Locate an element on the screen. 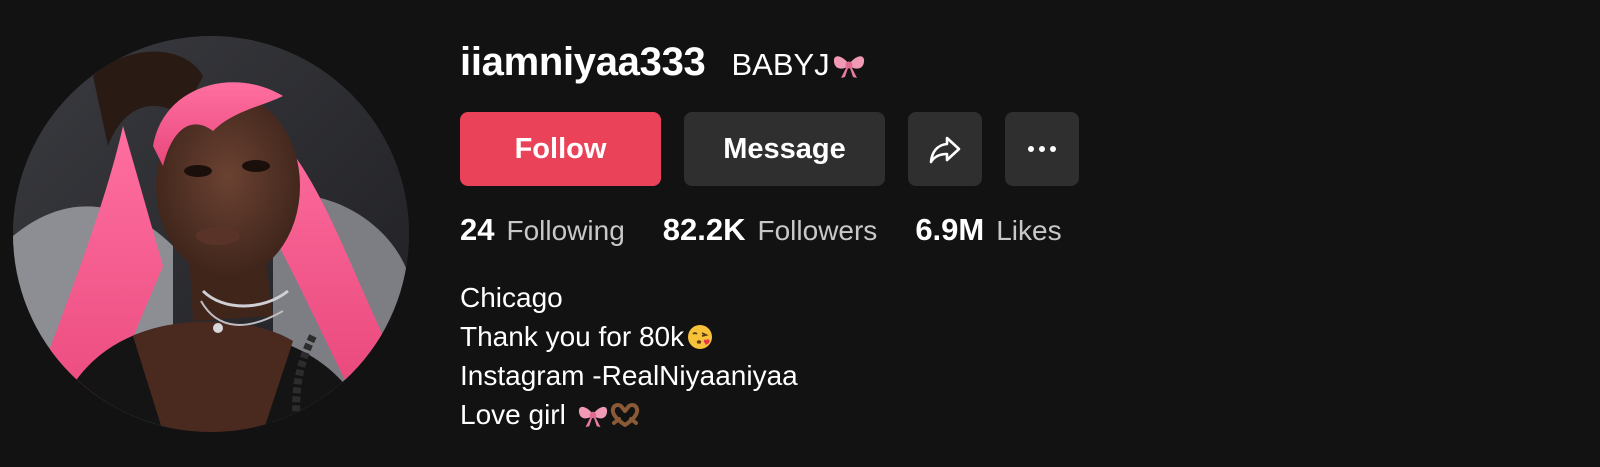 Image resolution: width=1600 pixels, height=467 pixels. stat-following: 24 Following is located at coordinates (542, 230).